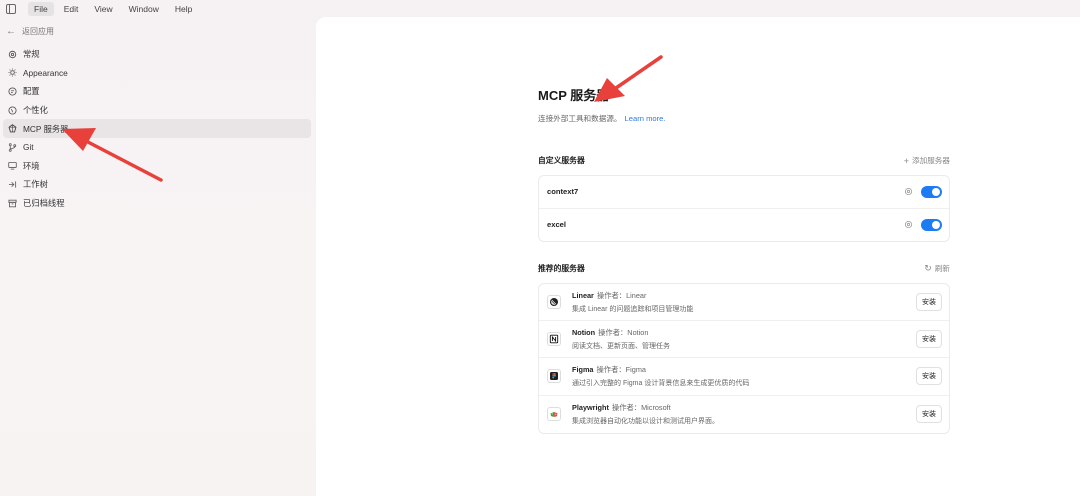 This screenshot has width=1080, height=496. Describe the element at coordinates (11, 31) in the screenshot. I see `back-arrow-icon: ←` at that location.